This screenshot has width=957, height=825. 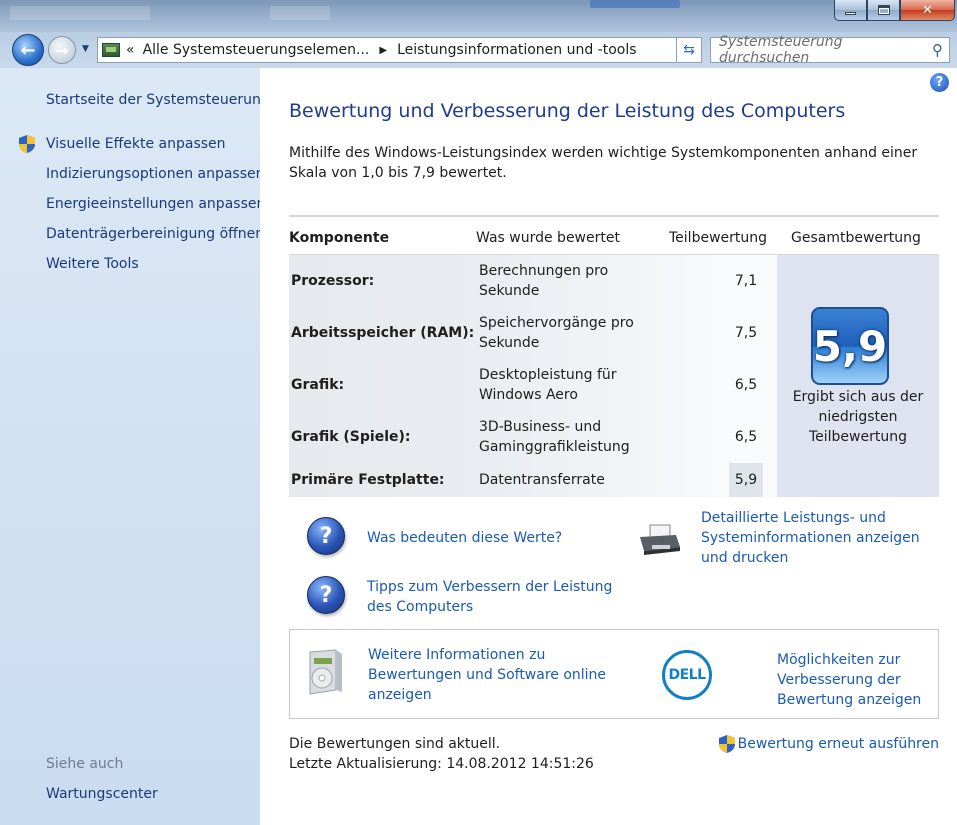 I want to click on rated-item: Datentransferrate, so click(x=542, y=480).